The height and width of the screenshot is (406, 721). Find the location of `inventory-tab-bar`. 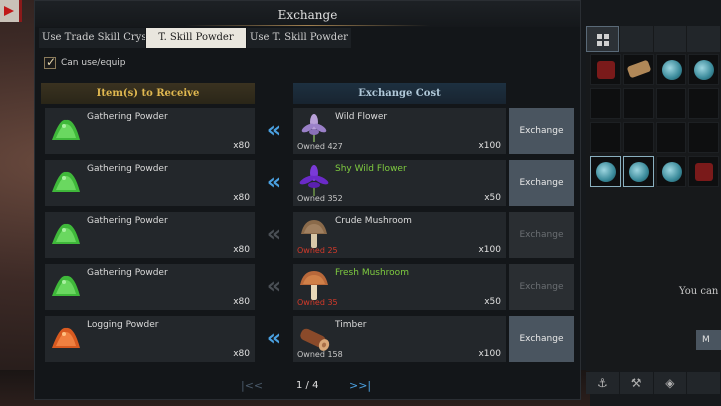

inventory-tab-bar is located at coordinates (653, 39).